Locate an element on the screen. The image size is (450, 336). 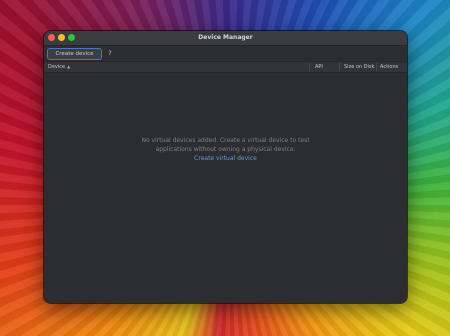
column-header-actions: Actions is located at coordinates (389, 67).